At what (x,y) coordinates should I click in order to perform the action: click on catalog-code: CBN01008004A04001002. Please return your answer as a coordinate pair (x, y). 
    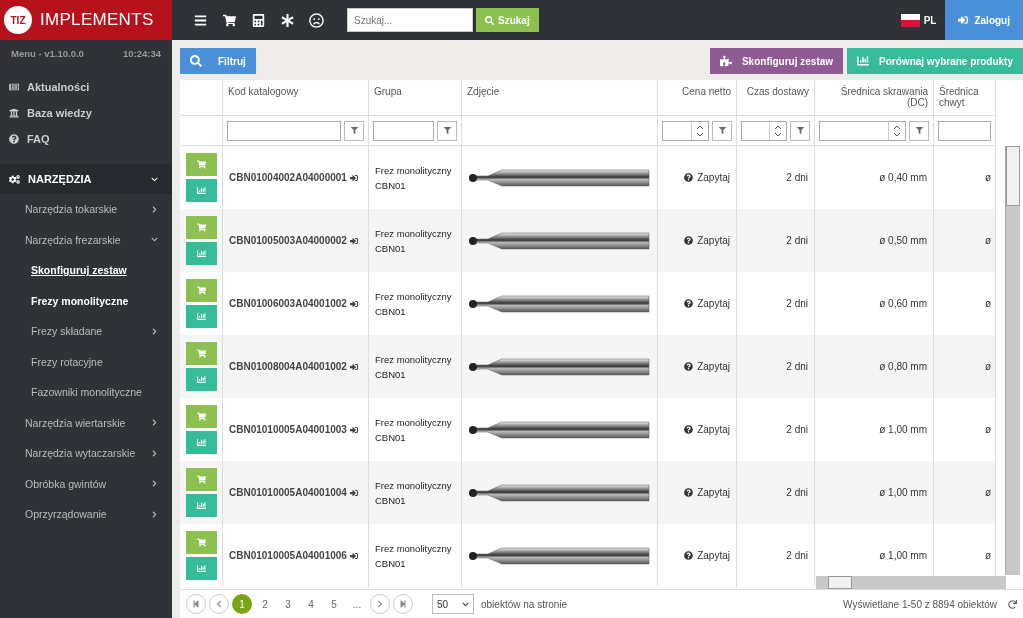
    Looking at the image, I should click on (293, 366).